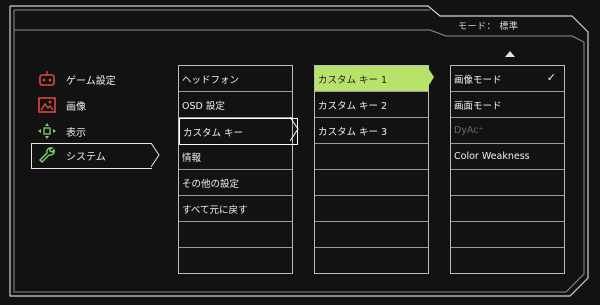 This screenshot has height=305, width=600. Describe the element at coordinates (47, 105) in the screenshot. I see `picture-icon` at that location.